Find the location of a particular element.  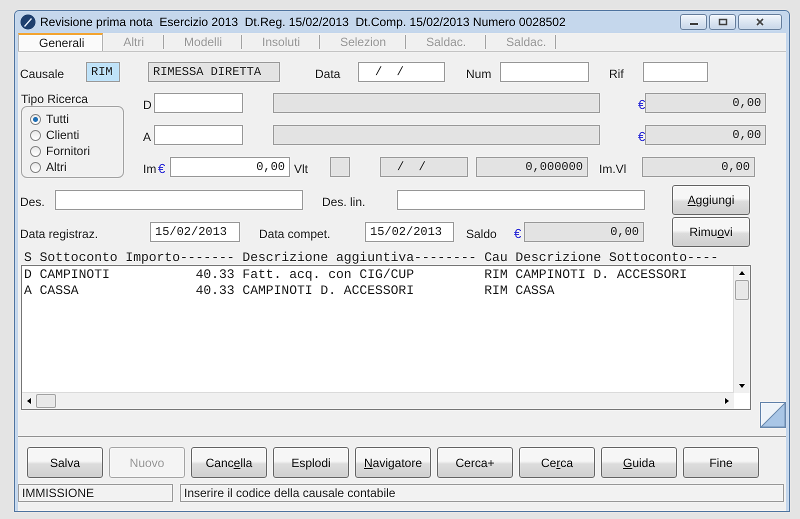

maximize-button is located at coordinates (722, 22).